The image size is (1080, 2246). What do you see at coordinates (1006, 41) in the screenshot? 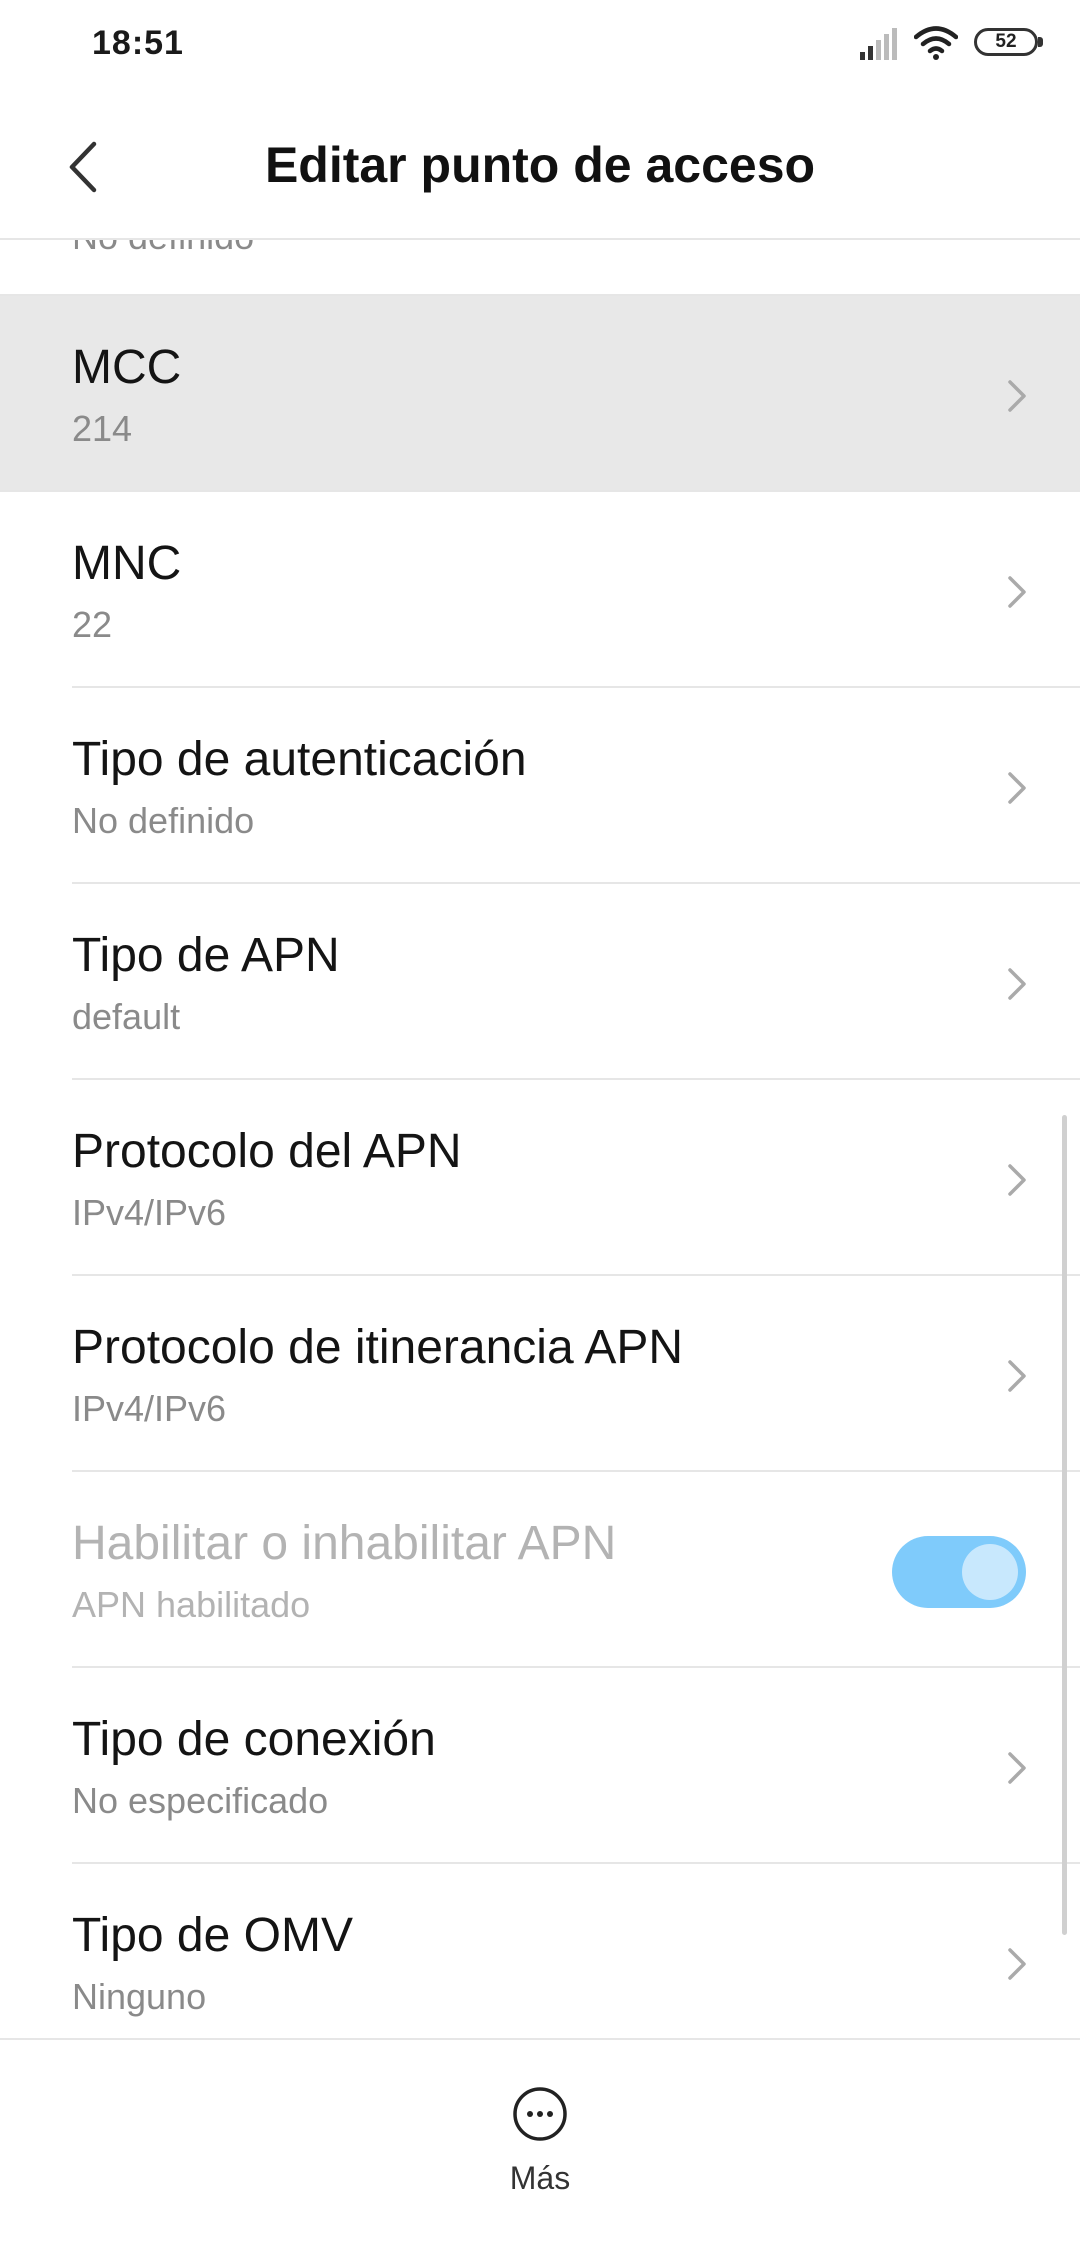
I see `battery-level: 52` at bounding box center [1006, 41].